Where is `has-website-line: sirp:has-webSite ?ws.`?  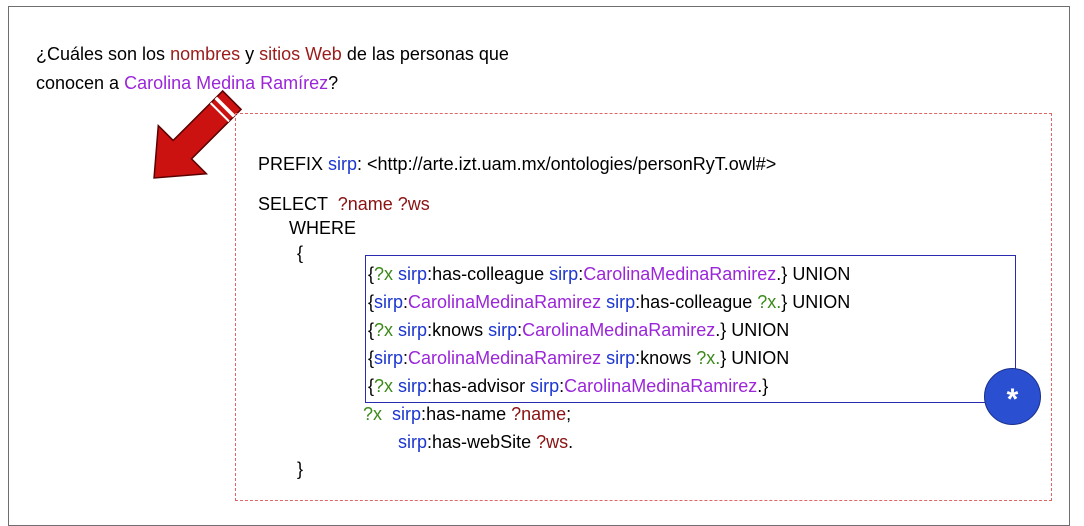 has-website-line: sirp:has-webSite ?ws. is located at coordinates (486, 442).